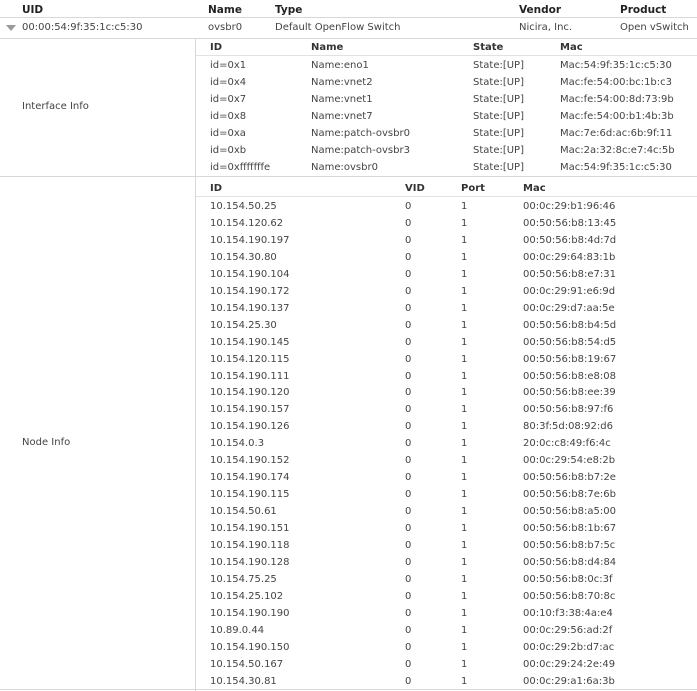 The image size is (697, 691). I want to click on node-id-header: ID, so click(216, 188).